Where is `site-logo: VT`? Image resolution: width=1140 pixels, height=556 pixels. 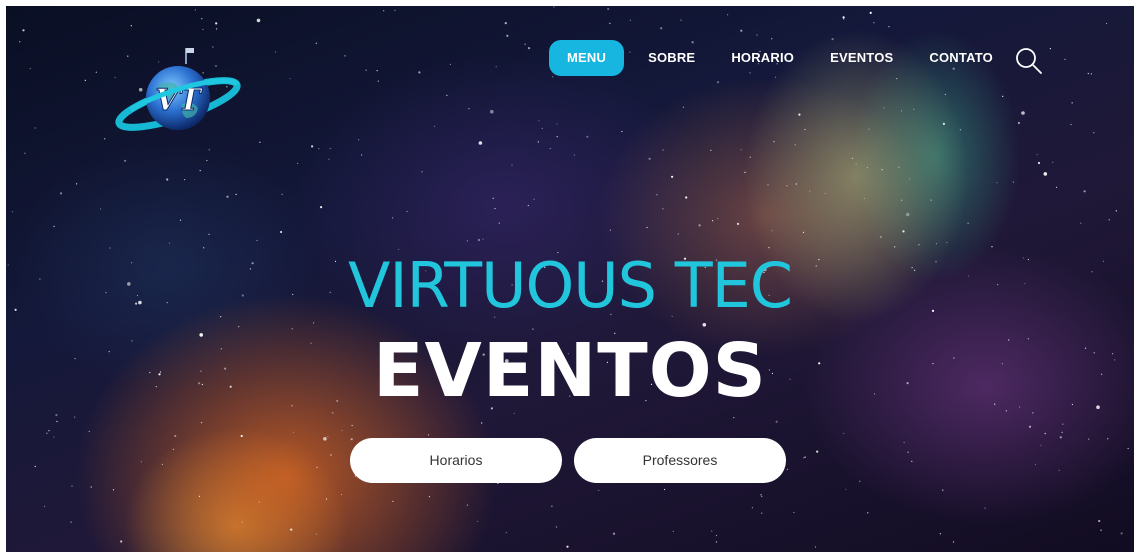
site-logo: VT is located at coordinates (182, 92).